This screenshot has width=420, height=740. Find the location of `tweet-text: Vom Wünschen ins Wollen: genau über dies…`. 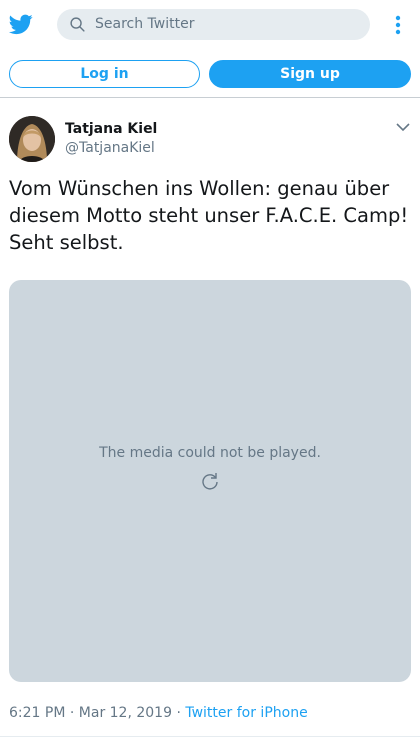

tweet-text: Vom Wünschen ins Wollen: genau über dies… is located at coordinates (209, 215).